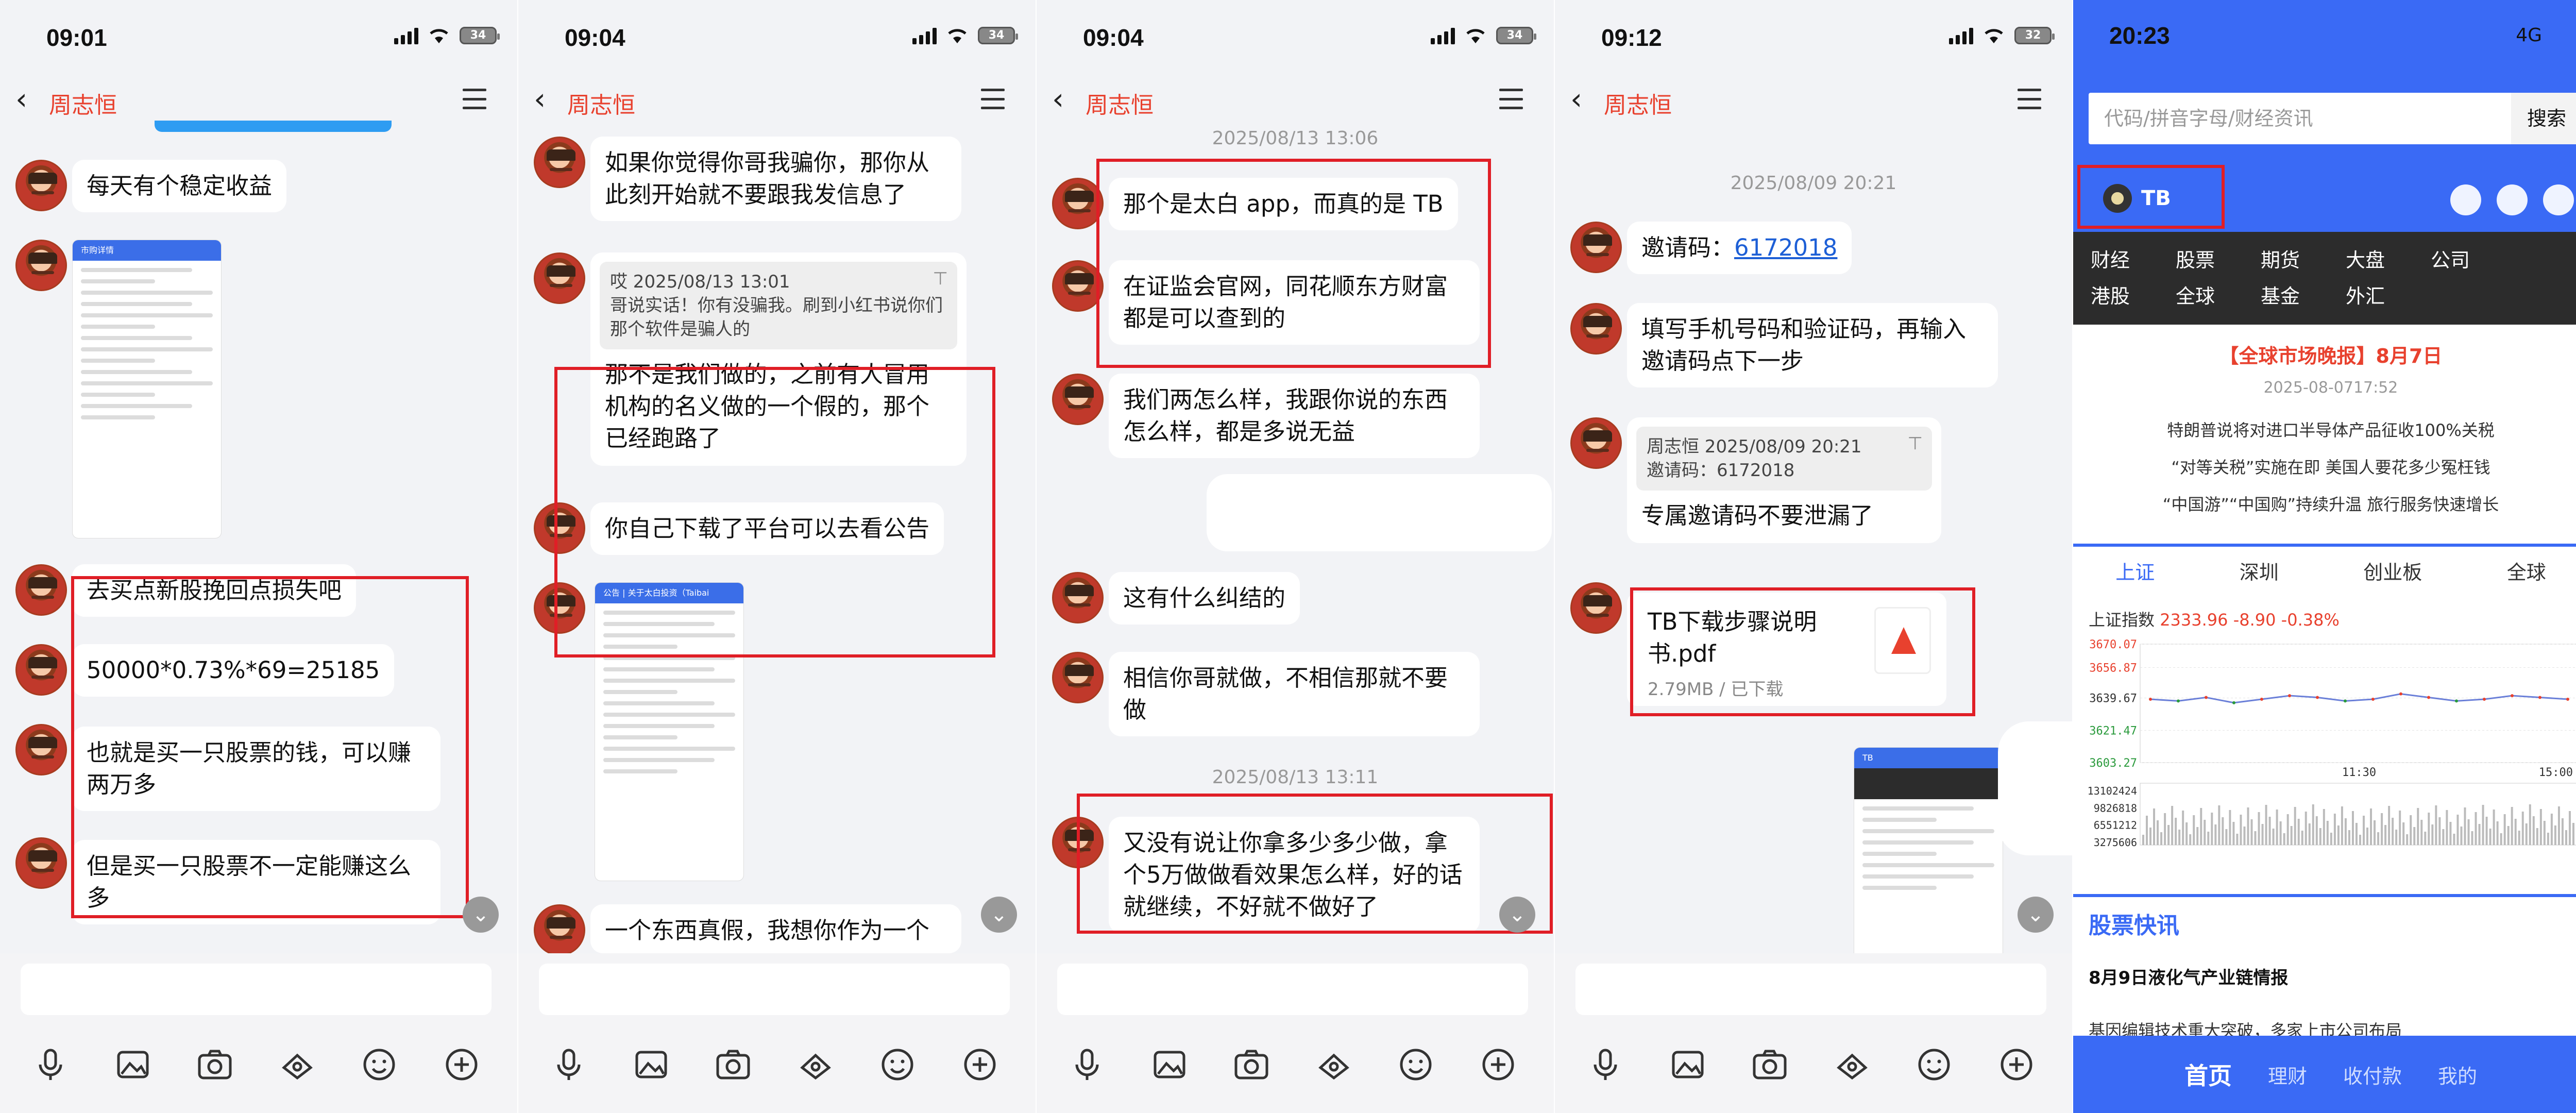 The height and width of the screenshot is (1113, 2576). What do you see at coordinates (2324, 503) in the screenshot?
I see `news-item: “中国游”“中国购”持续升温 旅行服务快速增长` at bounding box center [2324, 503].